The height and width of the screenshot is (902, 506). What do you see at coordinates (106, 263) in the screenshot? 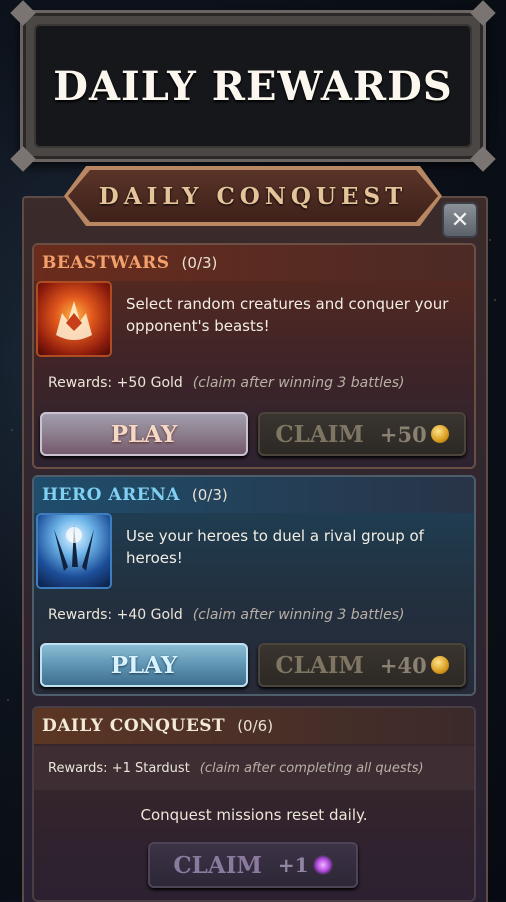
I see `quest-name: BEASTWARS` at bounding box center [106, 263].